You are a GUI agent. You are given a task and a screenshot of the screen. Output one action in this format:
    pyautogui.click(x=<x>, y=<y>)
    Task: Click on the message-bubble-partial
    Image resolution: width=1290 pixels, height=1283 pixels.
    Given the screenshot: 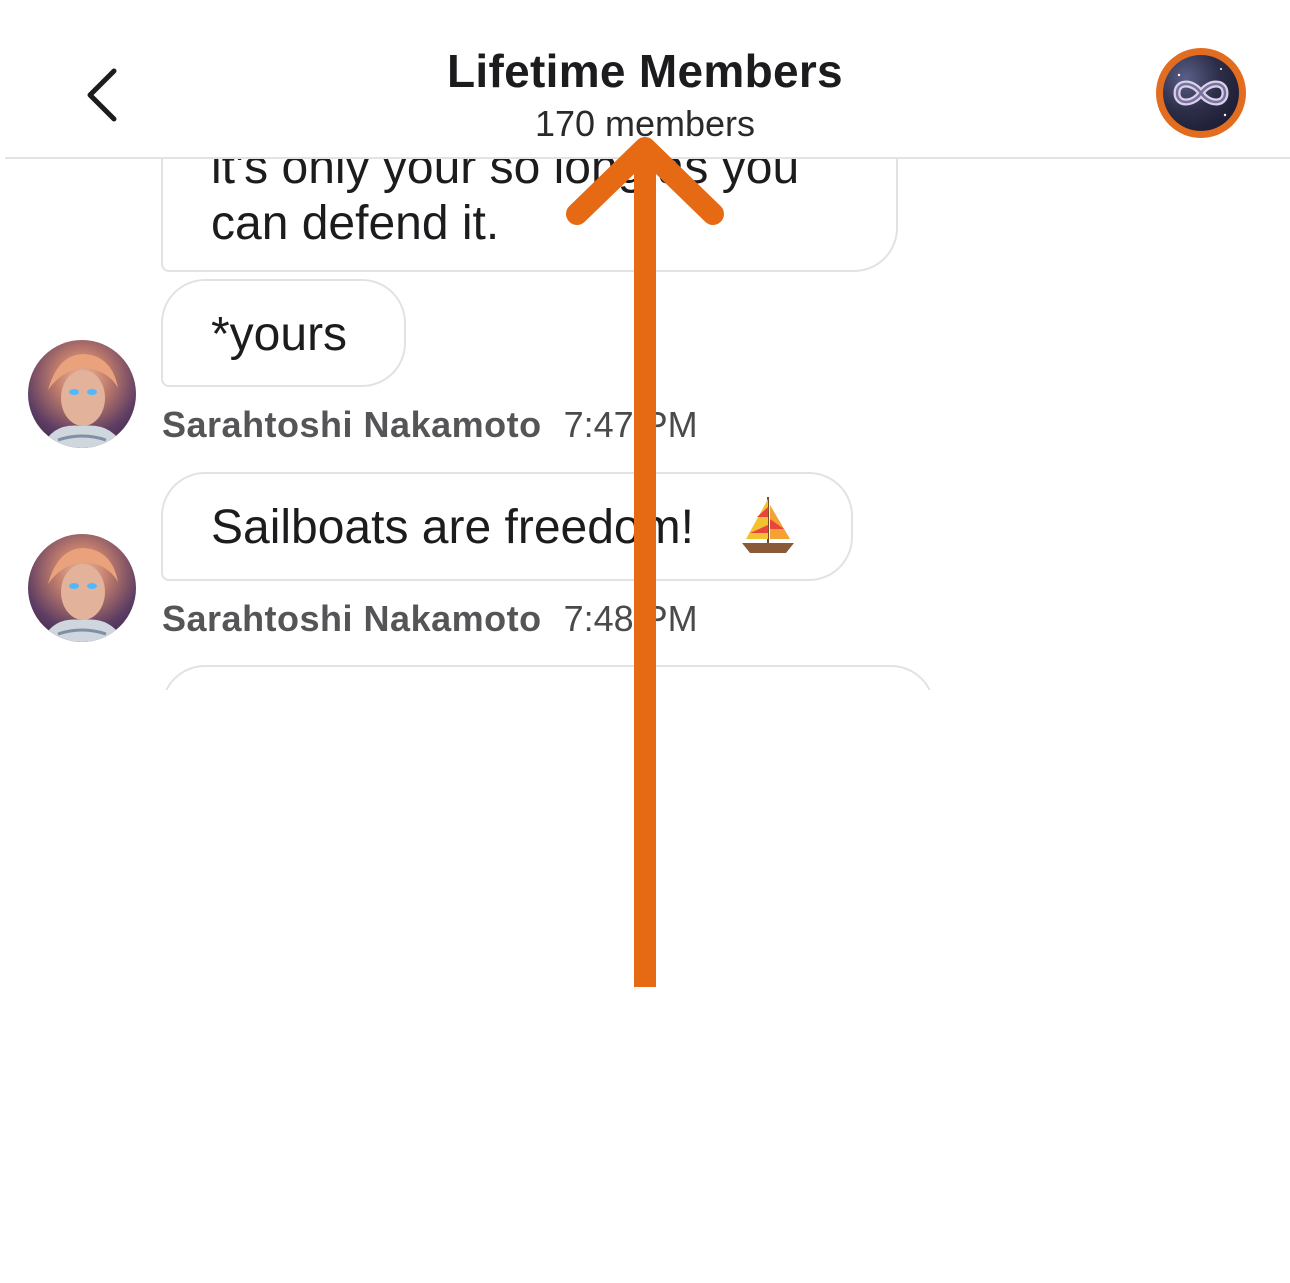 What is the action you would take?
    pyautogui.click(x=548, y=677)
    